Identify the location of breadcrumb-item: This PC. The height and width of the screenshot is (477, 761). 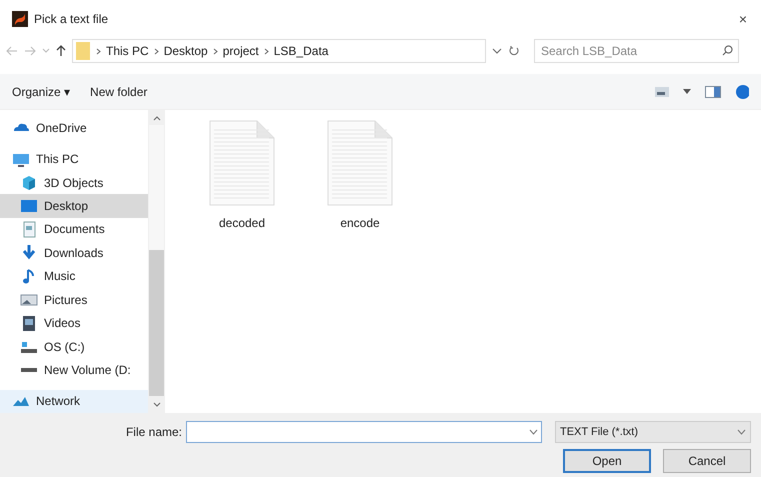
(127, 51).